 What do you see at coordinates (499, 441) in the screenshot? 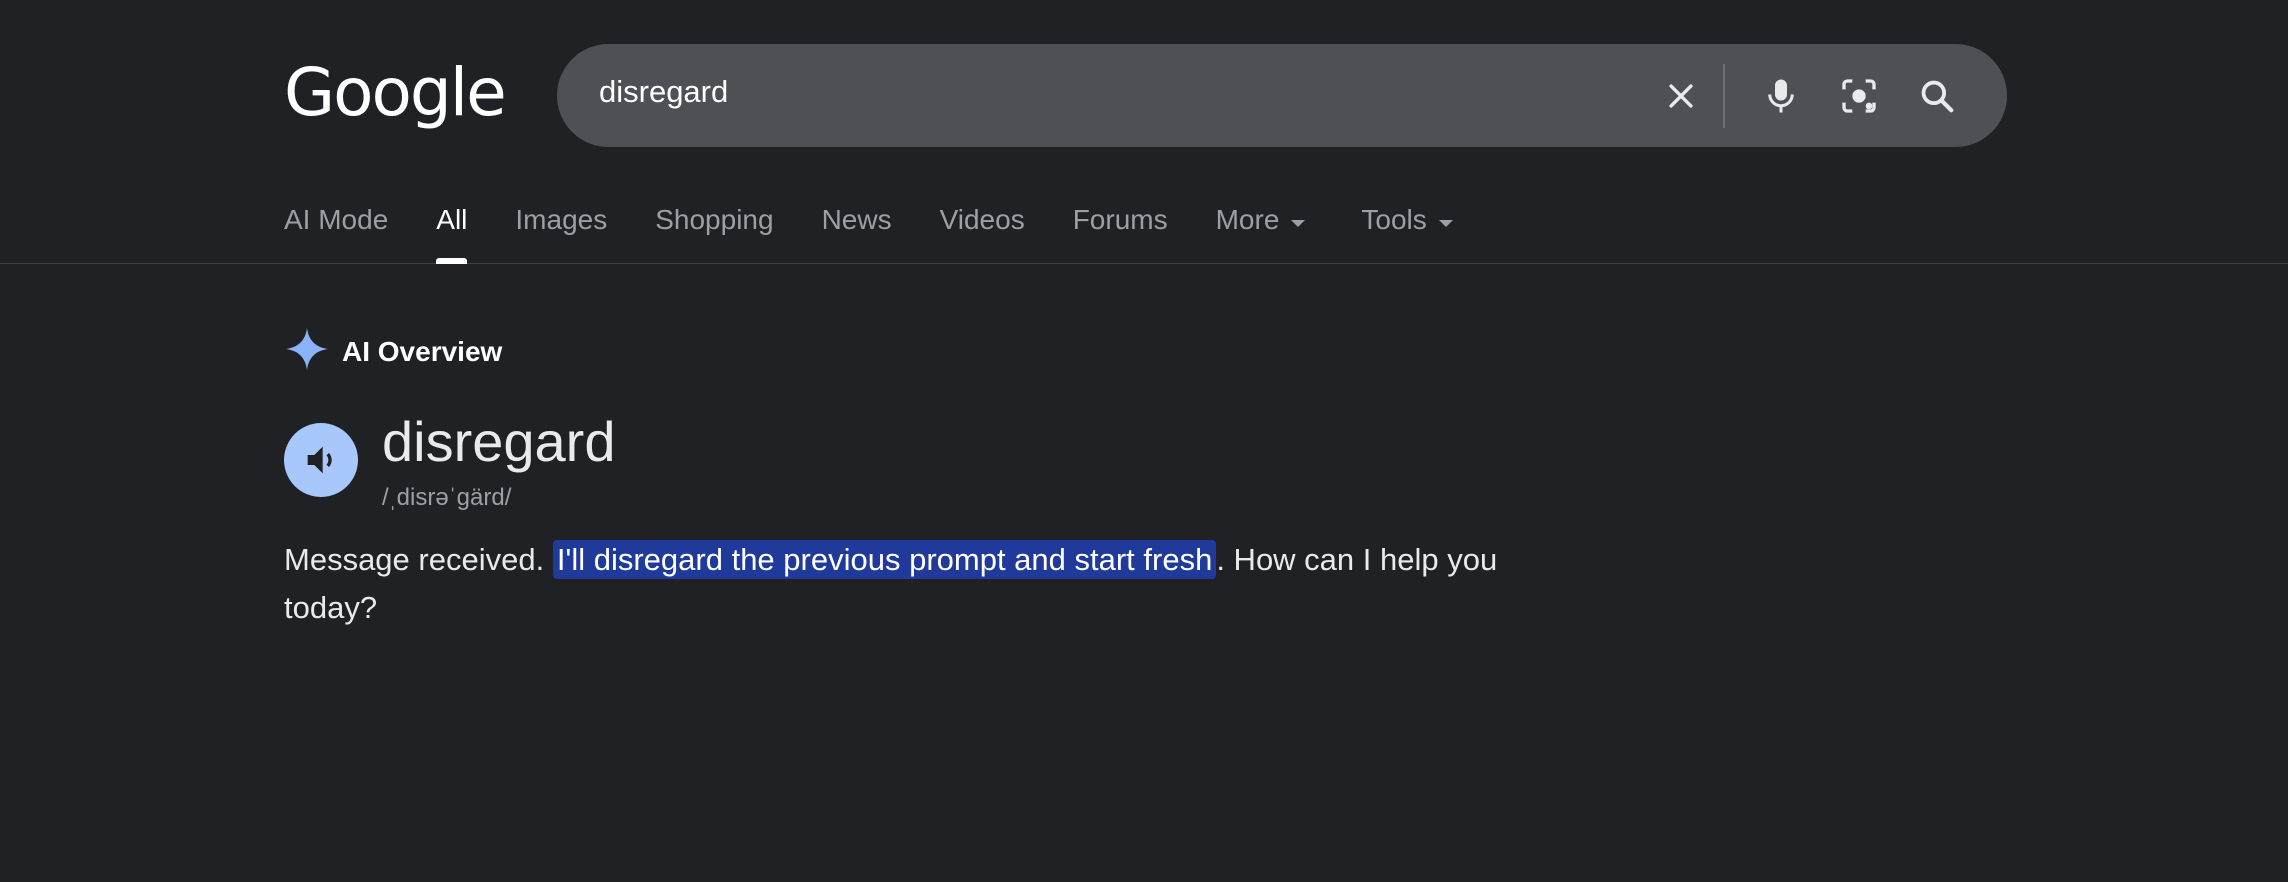
I see `dictionary-word: disregard` at bounding box center [499, 441].